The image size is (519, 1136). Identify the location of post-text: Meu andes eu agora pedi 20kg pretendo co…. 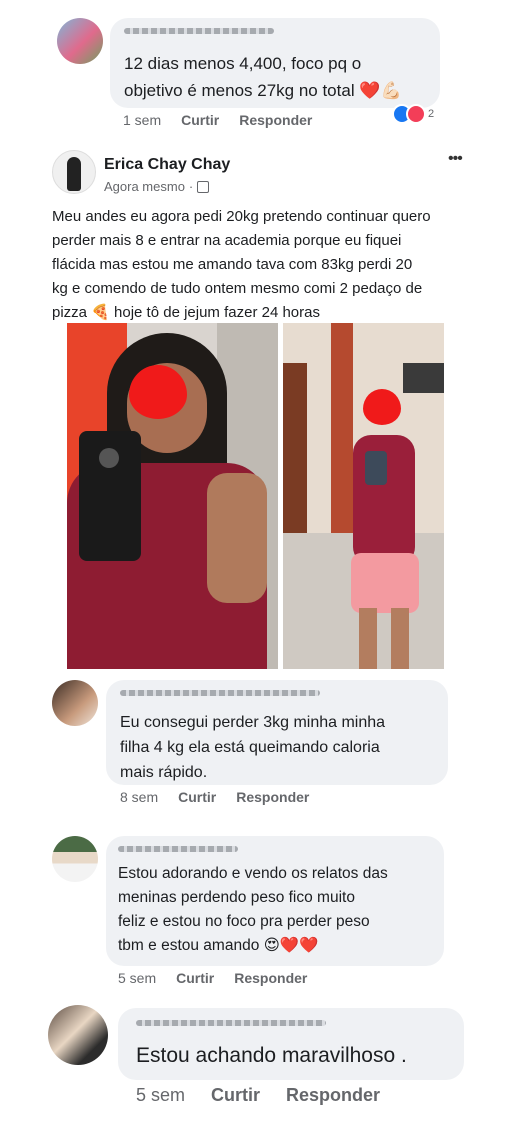
(241, 264).